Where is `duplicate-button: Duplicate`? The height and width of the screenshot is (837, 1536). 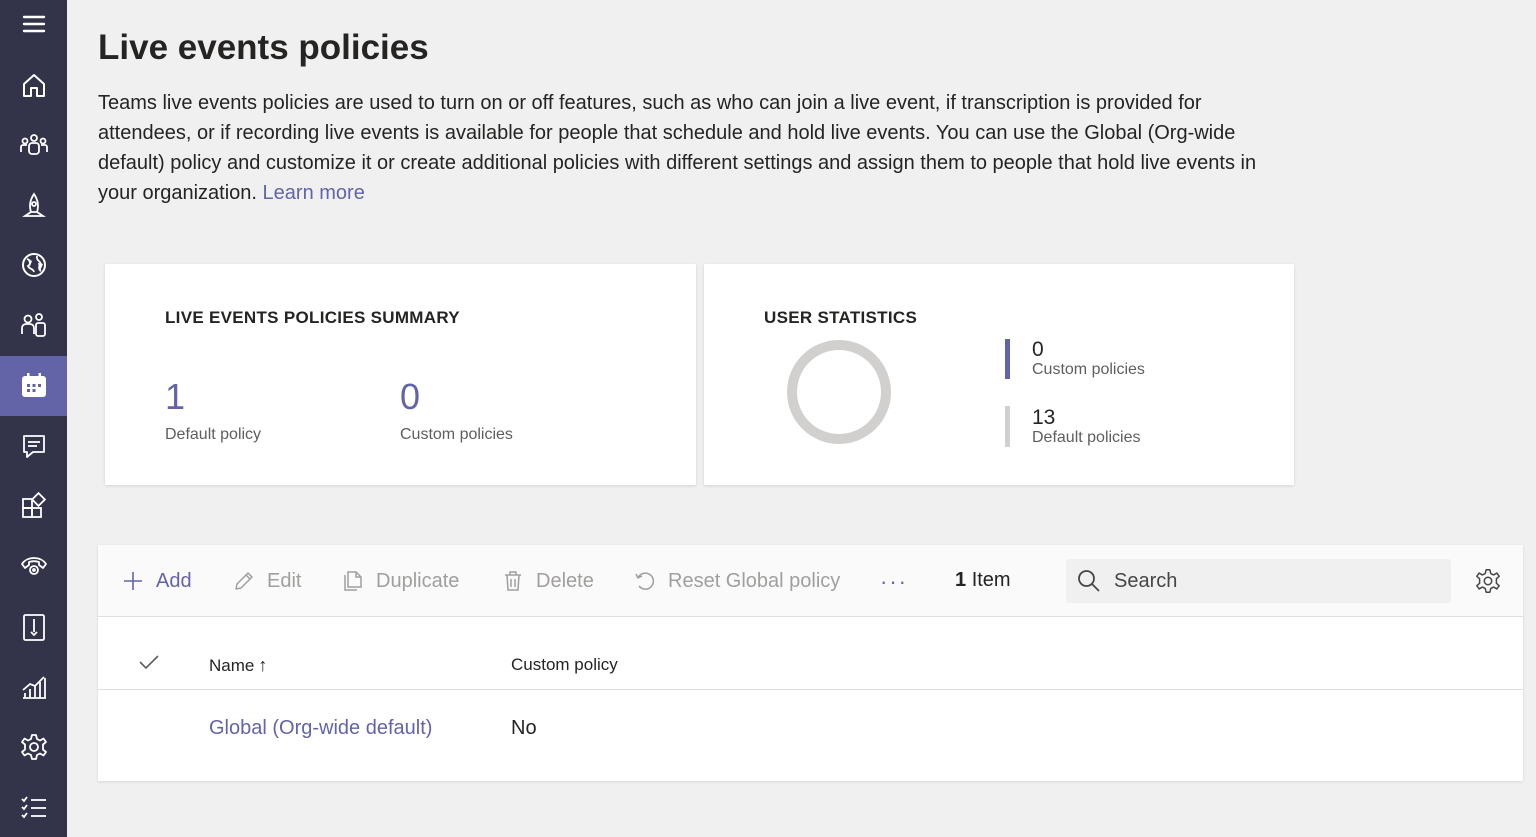
duplicate-button: Duplicate is located at coordinates (400, 581).